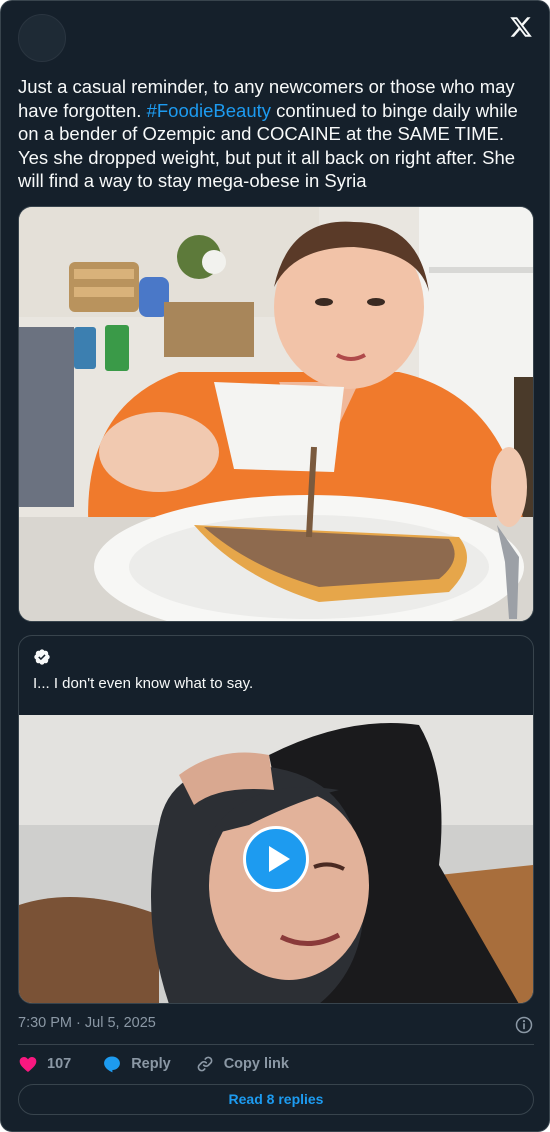 This screenshot has width=550, height=1132. Describe the element at coordinates (42, 657) in the screenshot. I see `verified-badge-icon` at that location.